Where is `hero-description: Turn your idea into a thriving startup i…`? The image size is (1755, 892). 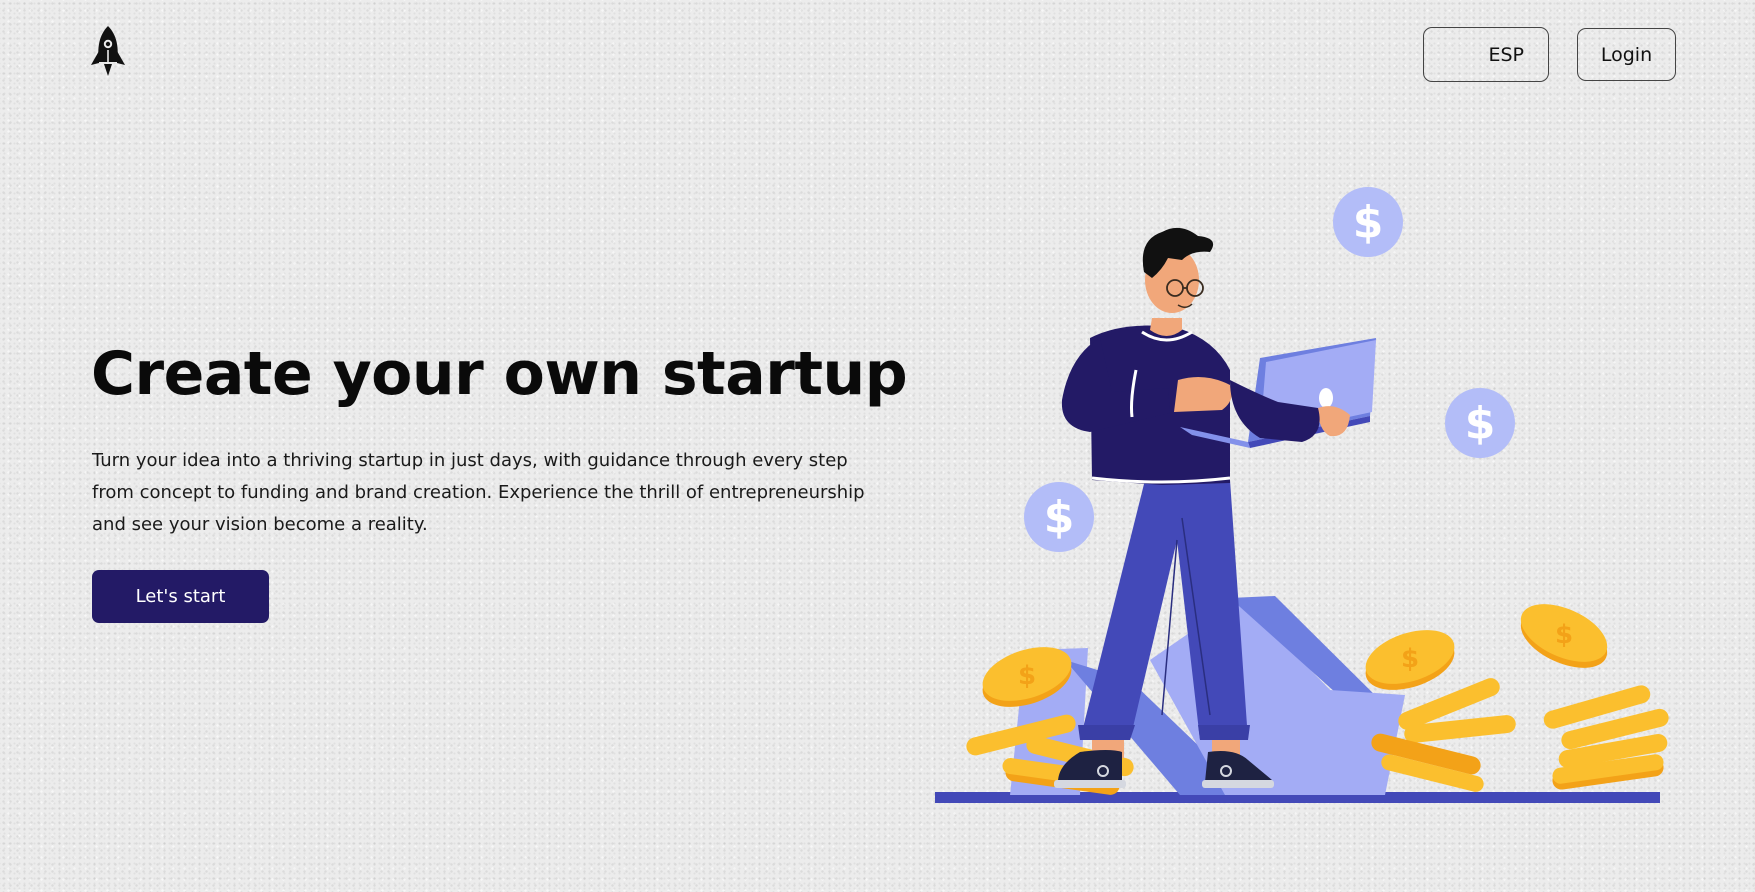 hero-description: Turn your idea into a thriving startup i… is located at coordinates (478, 492).